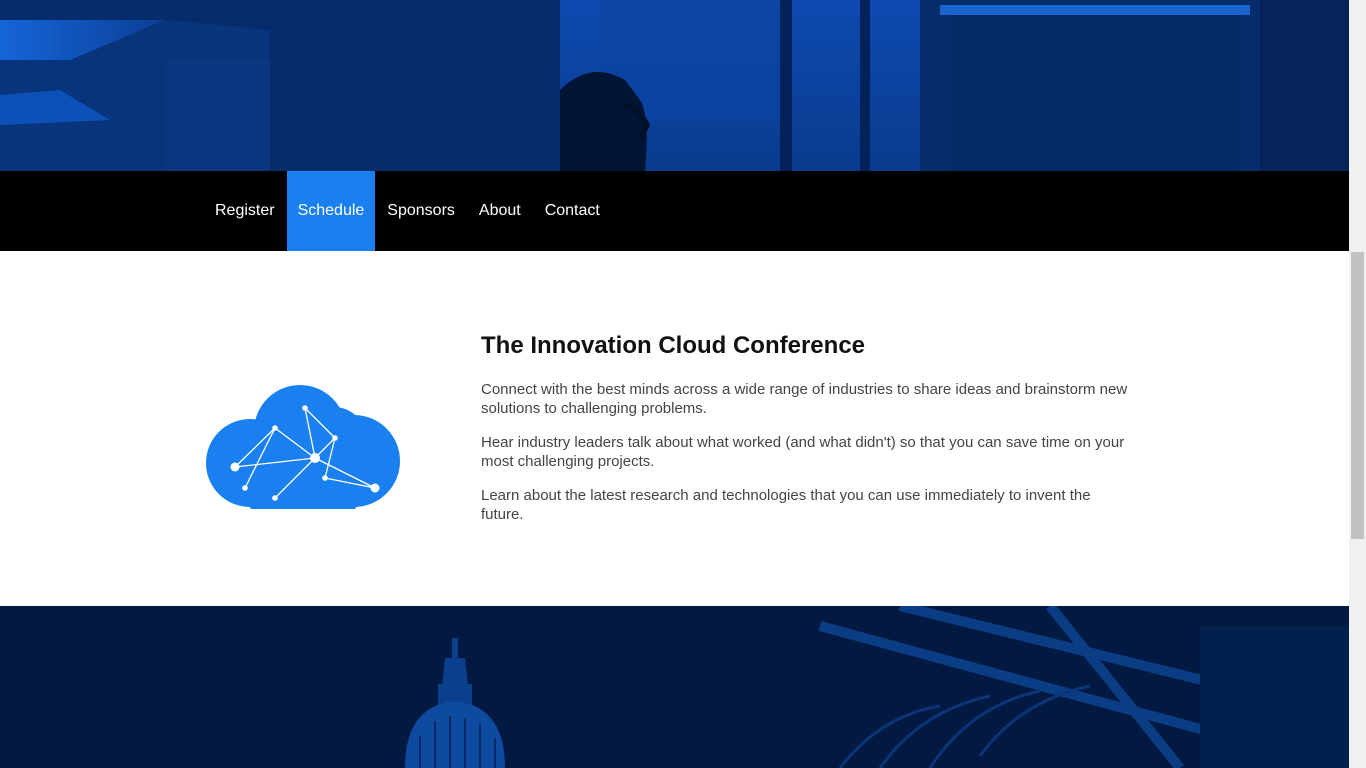 Image resolution: width=1366 pixels, height=768 pixels. What do you see at coordinates (421, 211) in the screenshot?
I see `nav-item-sponsors: Sponsors` at bounding box center [421, 211].